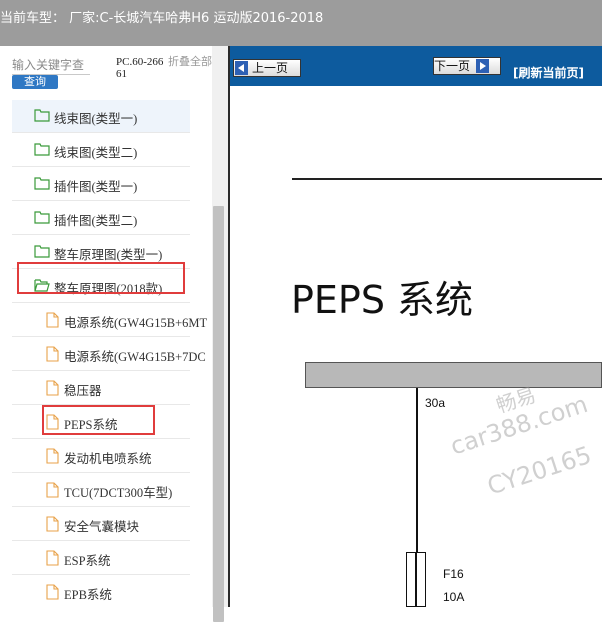  Describe the element at coordinates (162, 18) in the screenshot. I see `current-vehicle-title: 当前车型： 厂家:C-长城汽车哈弗H6 运动版2016-2018` at that location.